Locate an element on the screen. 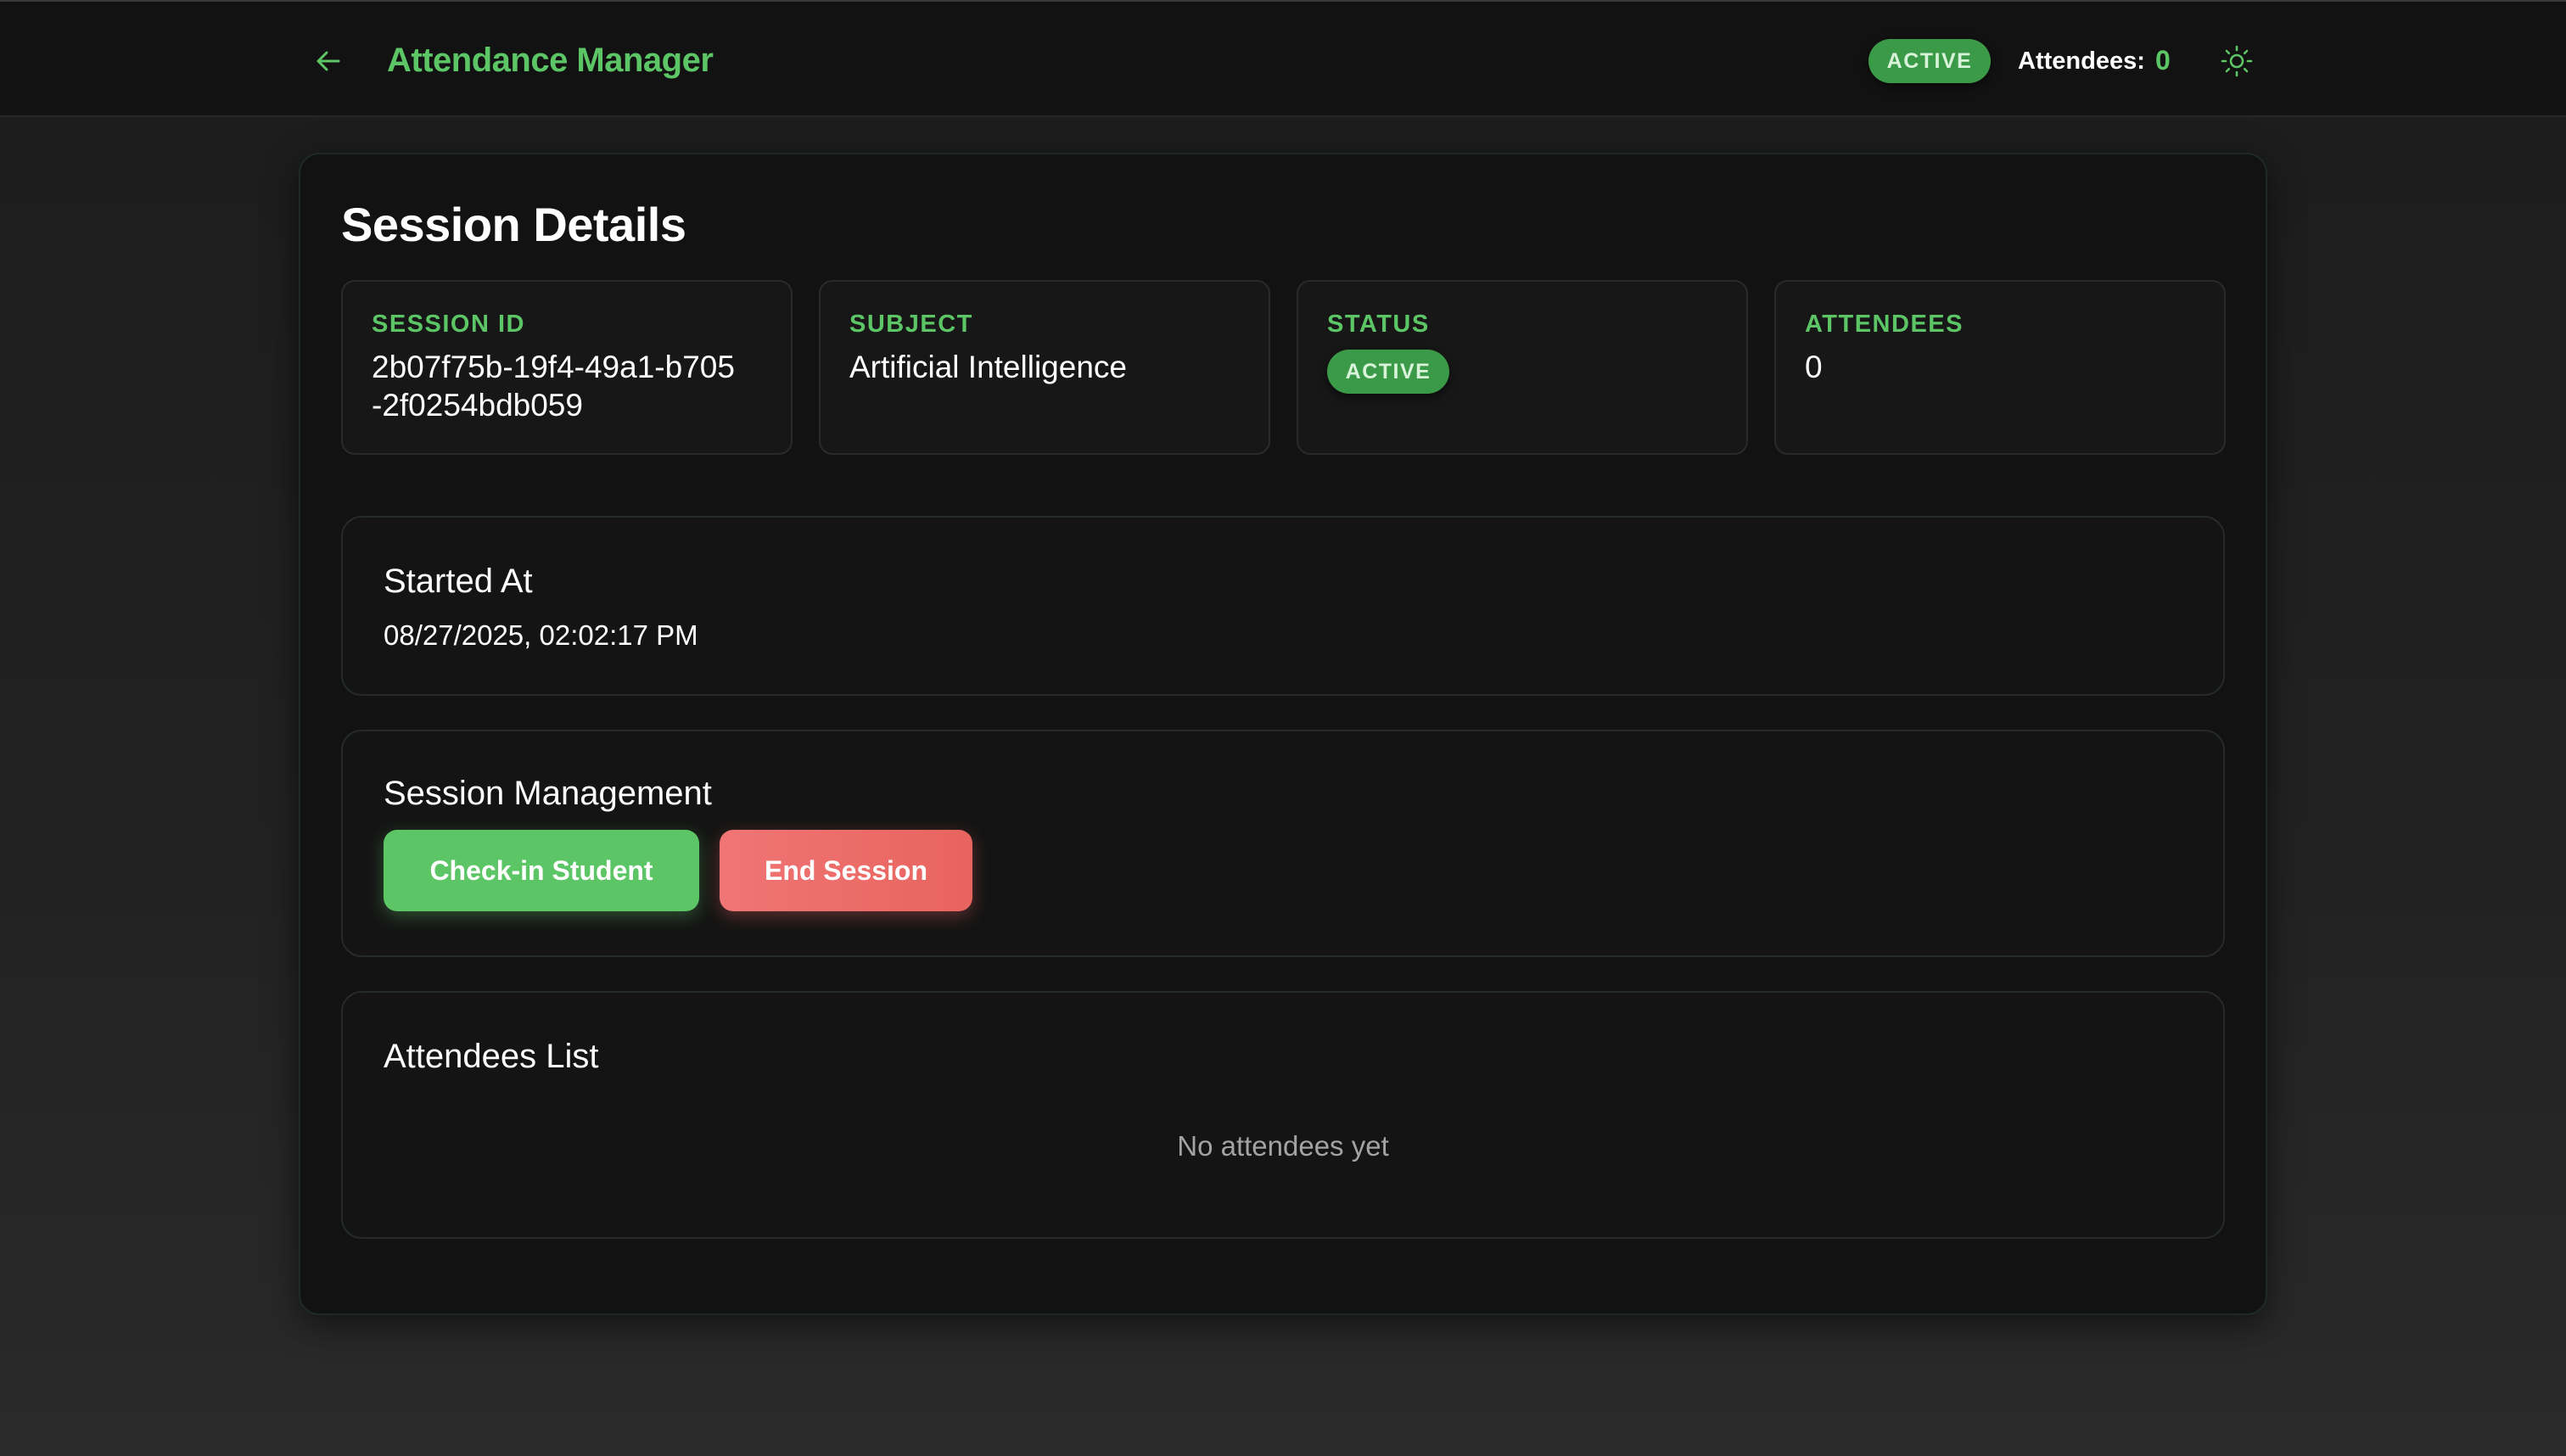 The height and width of the screenshot is (1456, 2566). subject-box: SUBJECT Artificial Intelligence is located at coordinates (1044, 367).